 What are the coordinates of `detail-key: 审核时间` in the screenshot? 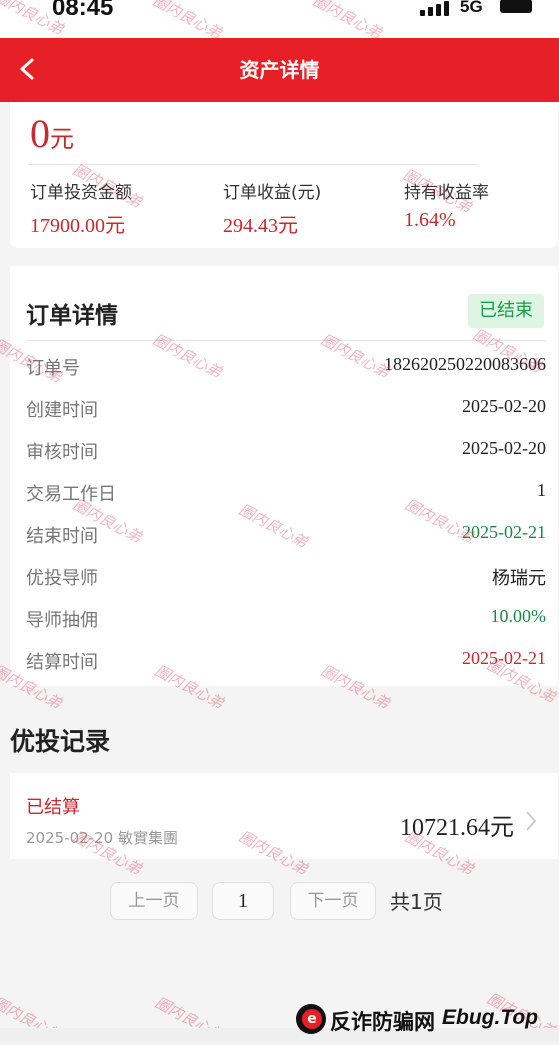 It's located at (62, 452).